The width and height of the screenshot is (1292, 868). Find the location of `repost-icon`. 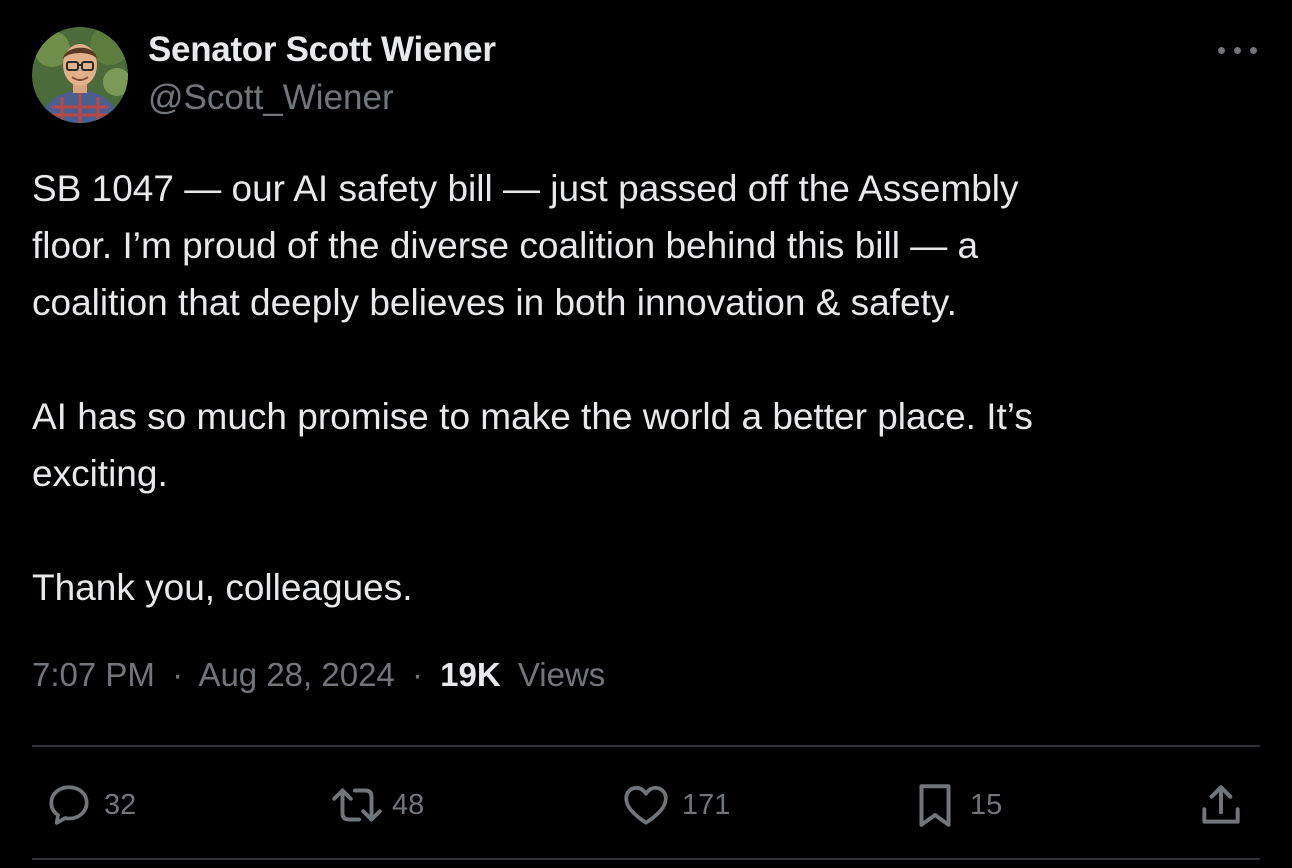

repost-icon is located at coordinates (357, 805).